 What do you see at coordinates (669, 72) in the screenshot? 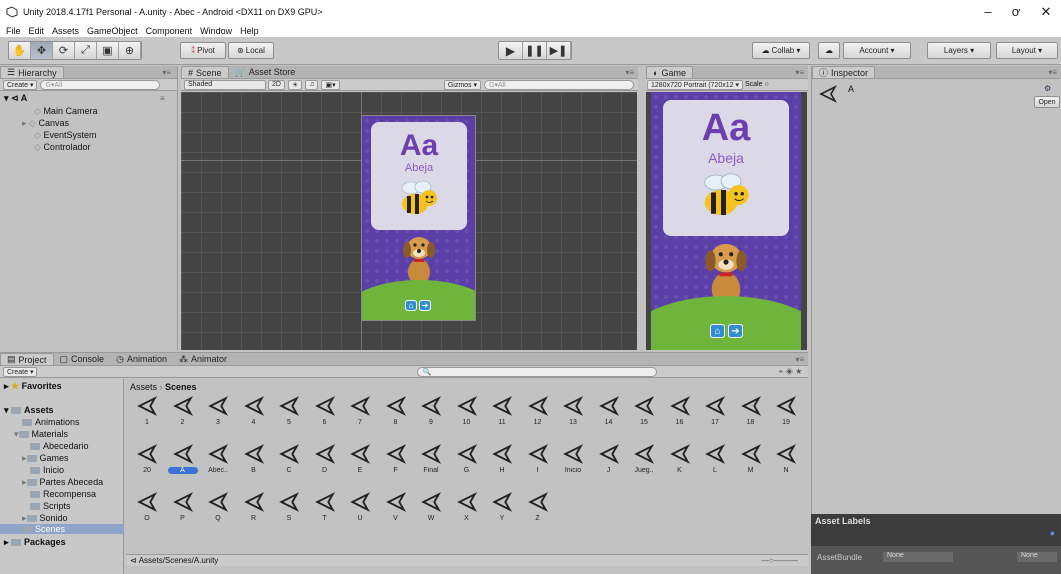
I see `tab-game: ◐ Game` at bounding box center [669, 72].